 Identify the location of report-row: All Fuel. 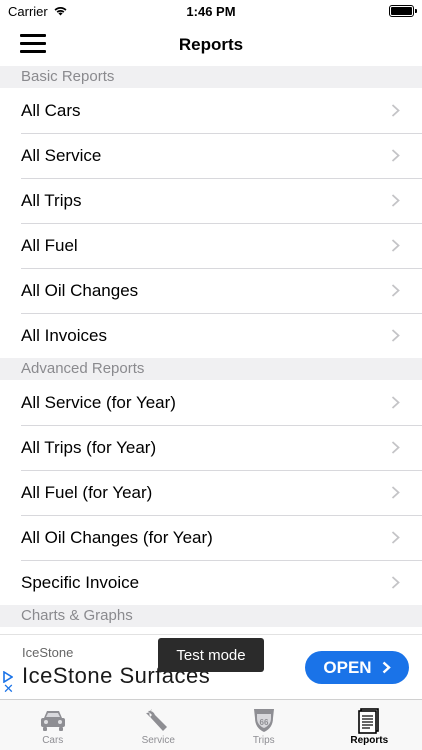
(211, 245).